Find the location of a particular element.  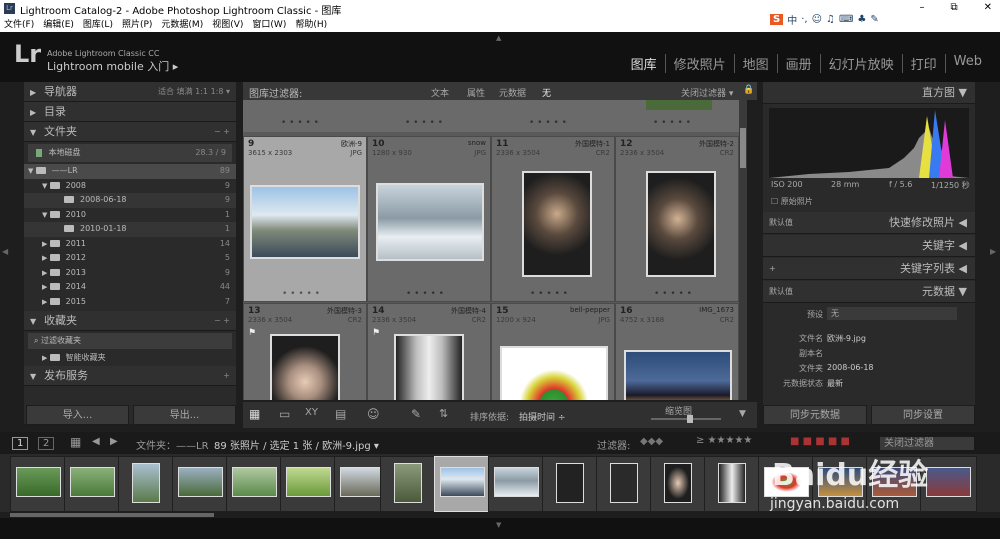

module-slideshow: 幻灯片放映 is located at coordinates (860, 63).